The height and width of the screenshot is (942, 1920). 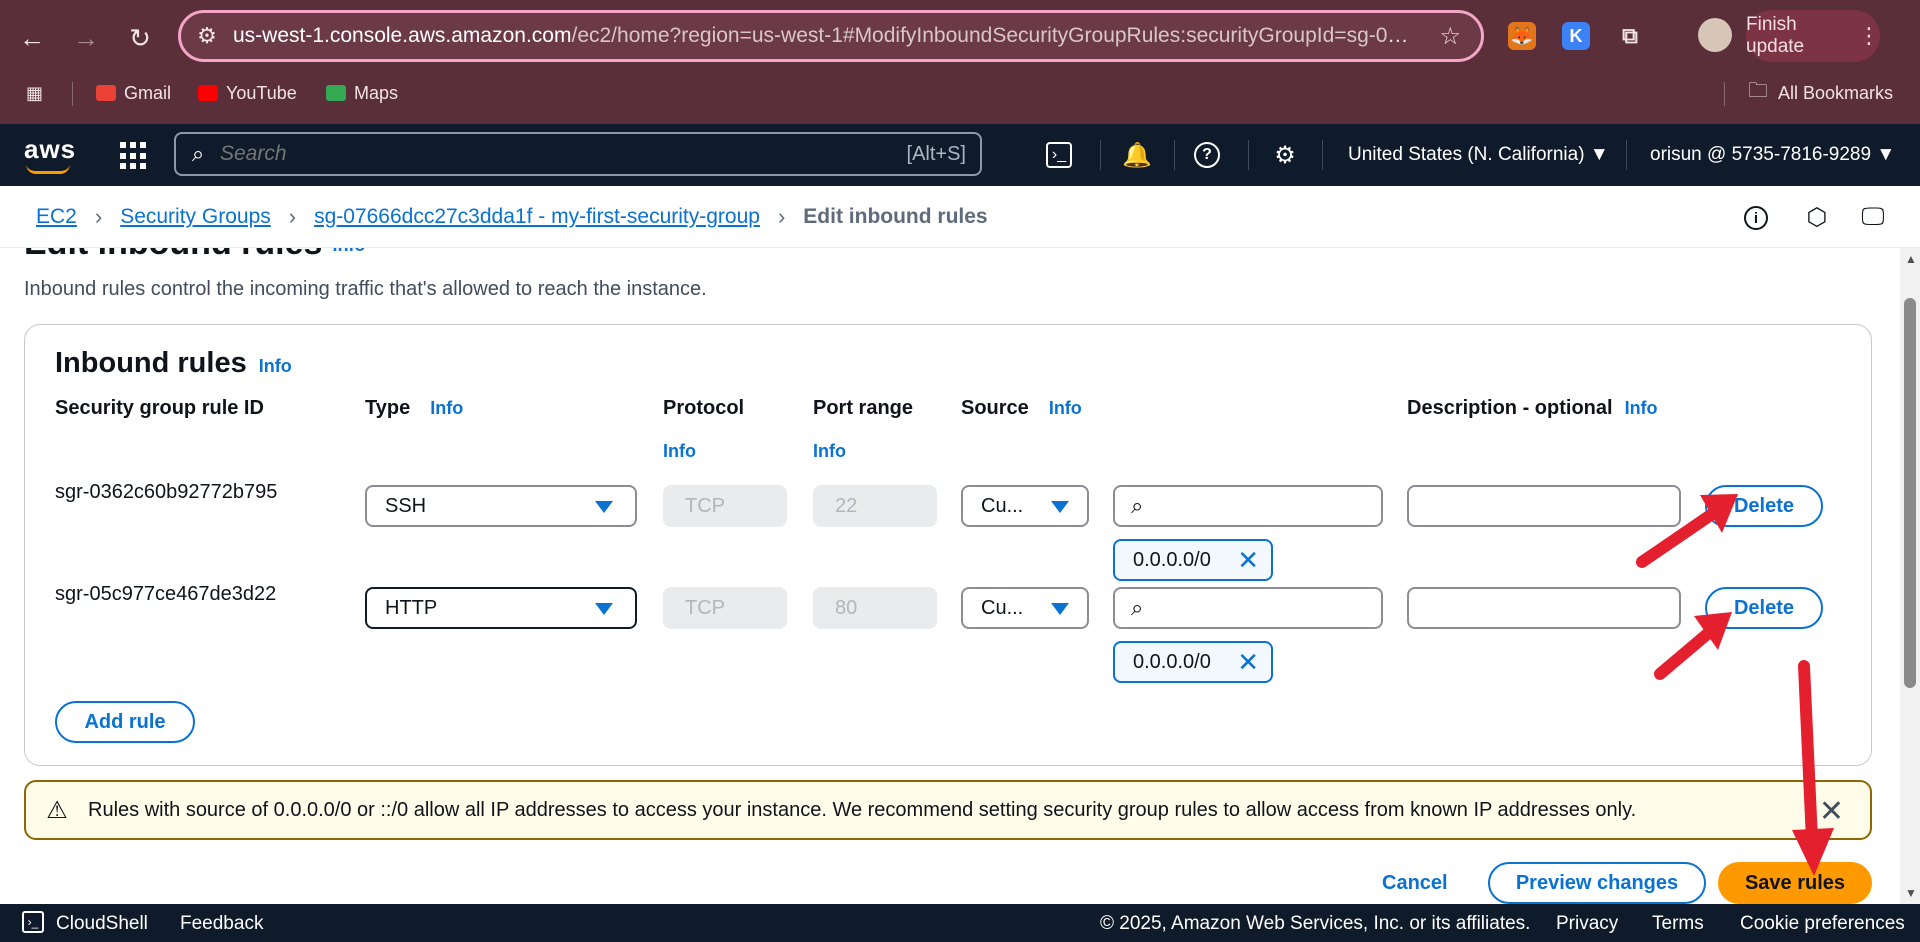 What do you see at coordinates (936, 153) in the screenshot?
I see `search-shortcut: [Alt+S]` at bounding box center [936, 153].